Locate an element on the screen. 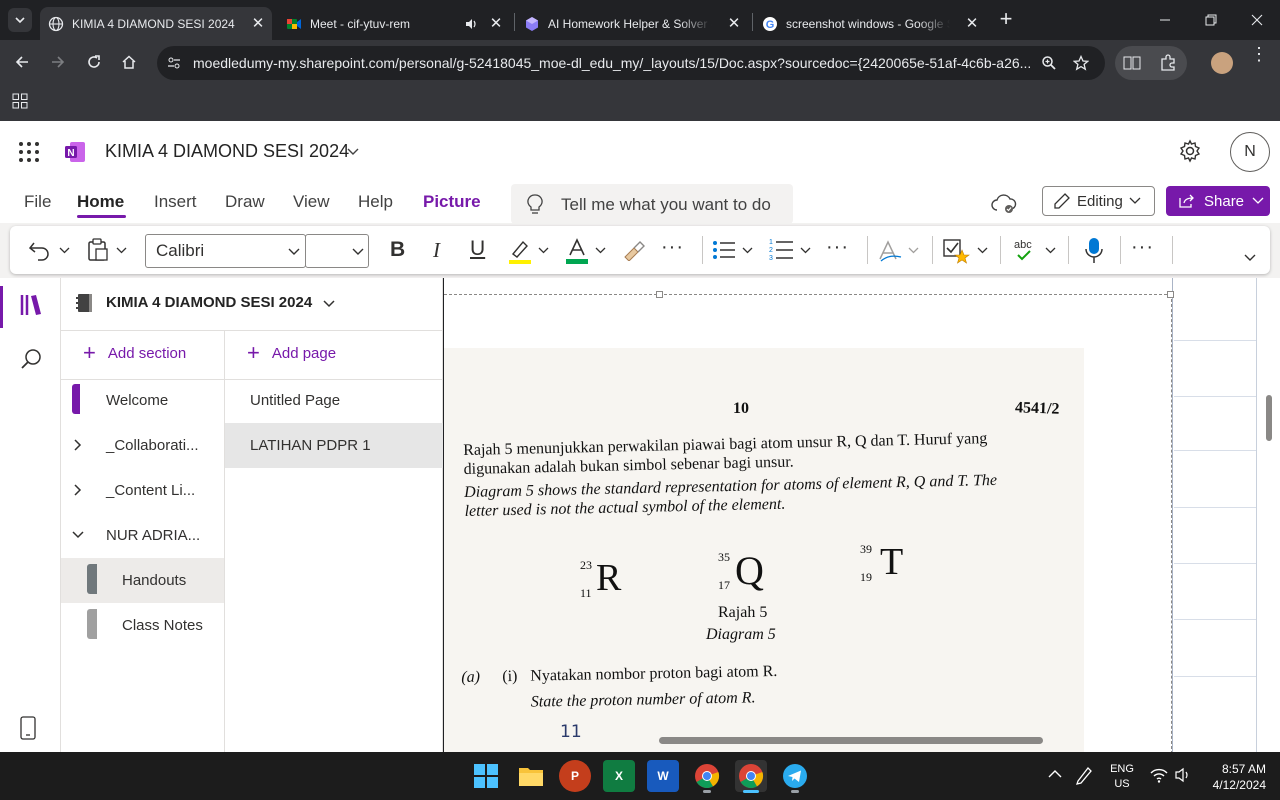 The height and width of the screenshot is (800, 1280). pen-icon is located at coordinates (1084, 775).